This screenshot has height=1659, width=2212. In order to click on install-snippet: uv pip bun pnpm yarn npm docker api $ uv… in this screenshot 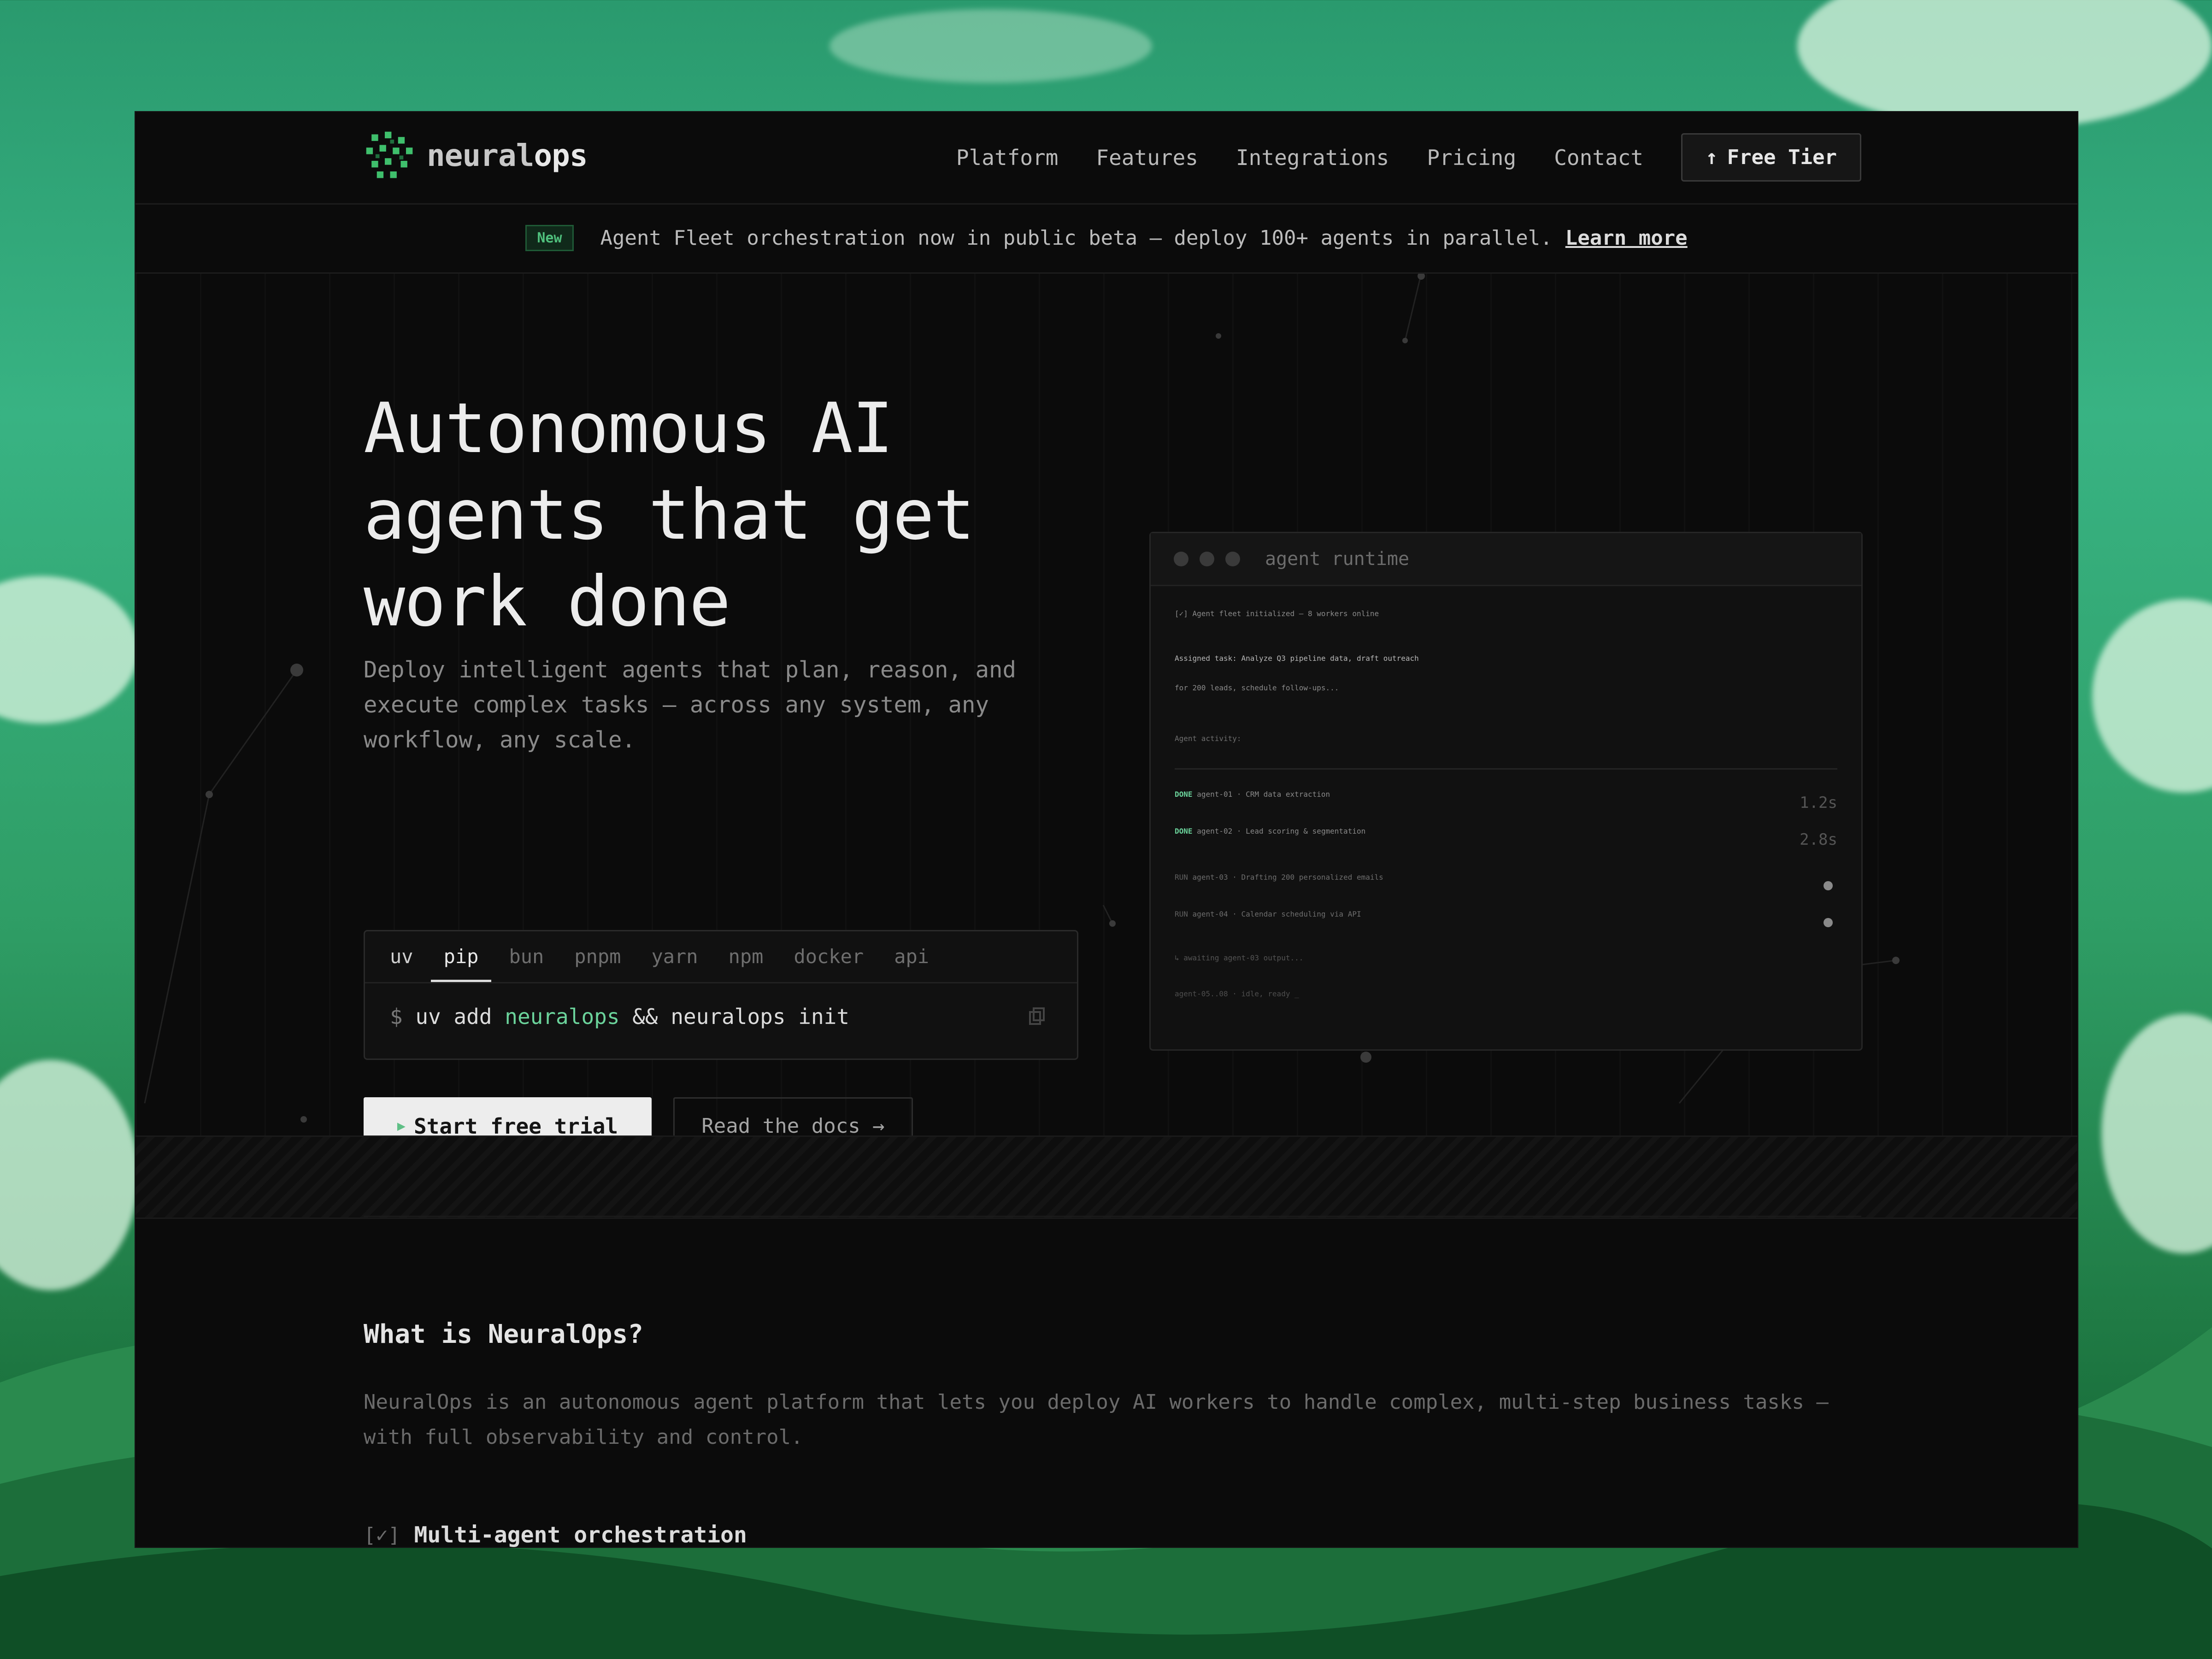, I will do `click(721, 995)`.